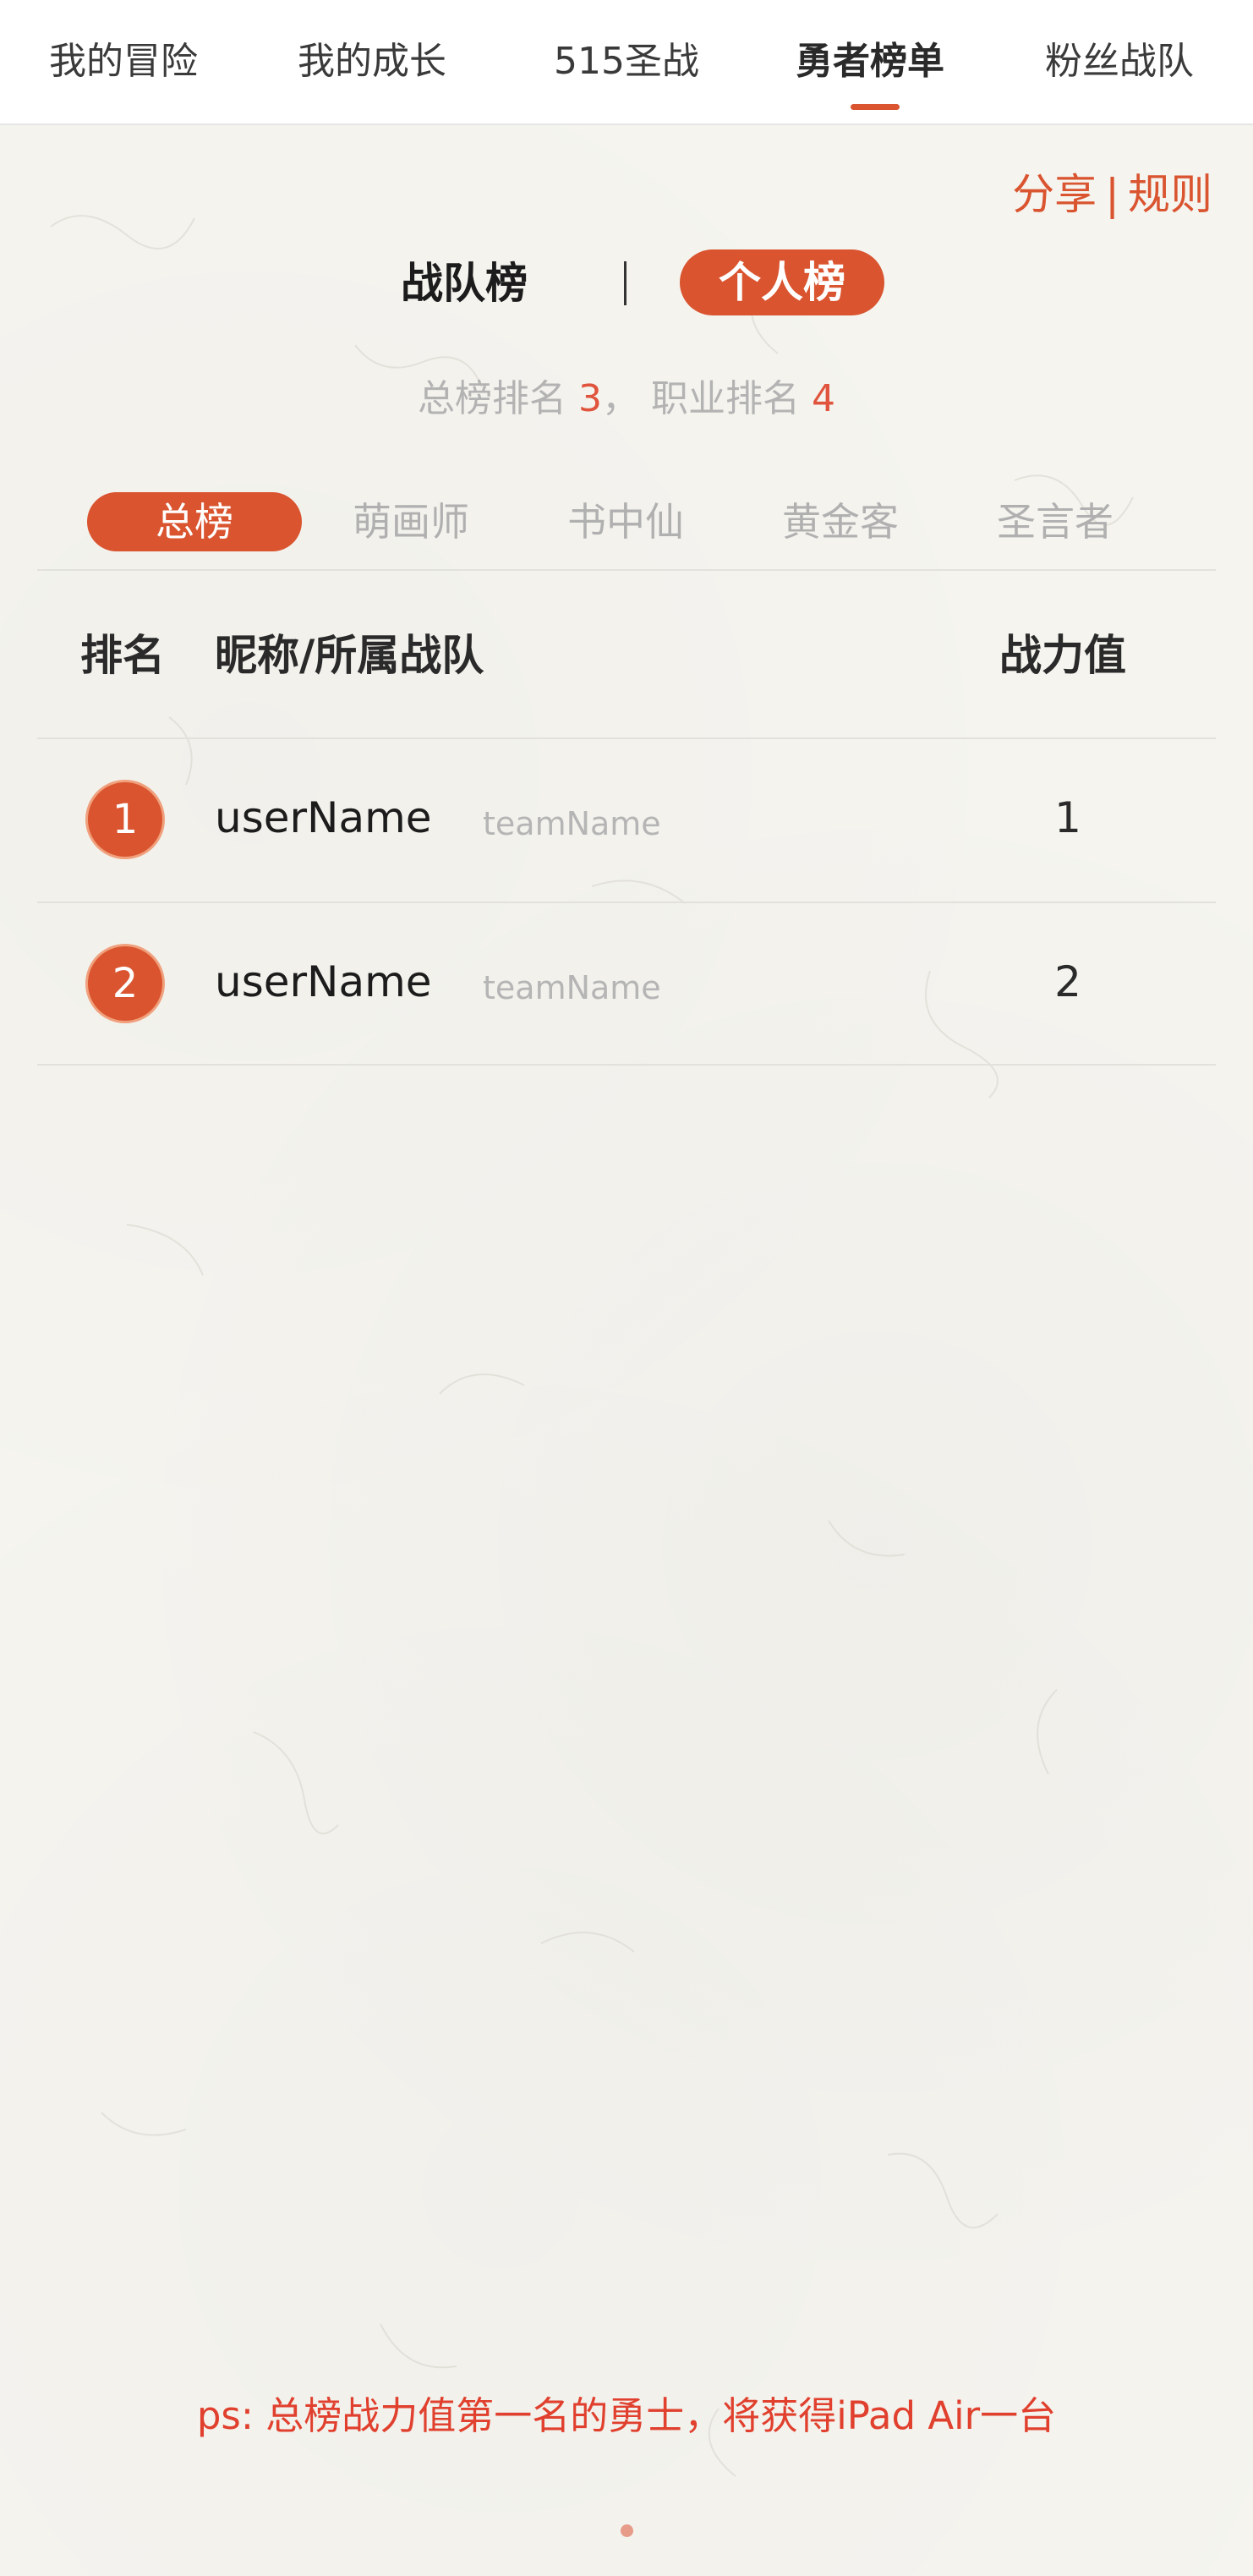  Describe the element at coordinates (125, 983) in the screenshot. I see `rank-badge: 2` at that location.